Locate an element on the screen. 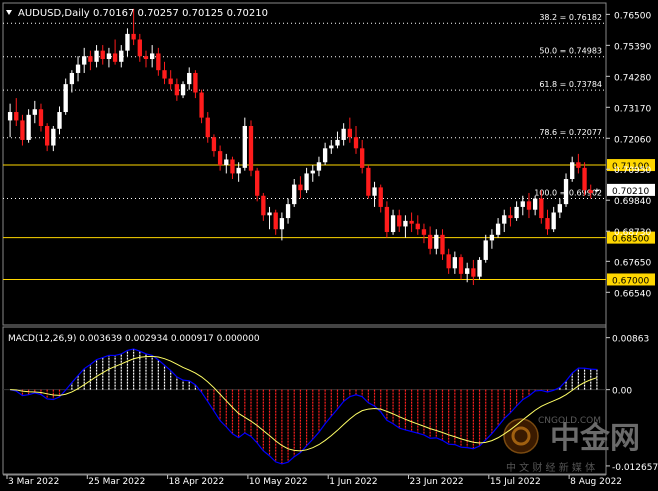 The width and height of the screenshot is (658, 491). level-price-label: 0.67000 is located at coordinates (630, 281).